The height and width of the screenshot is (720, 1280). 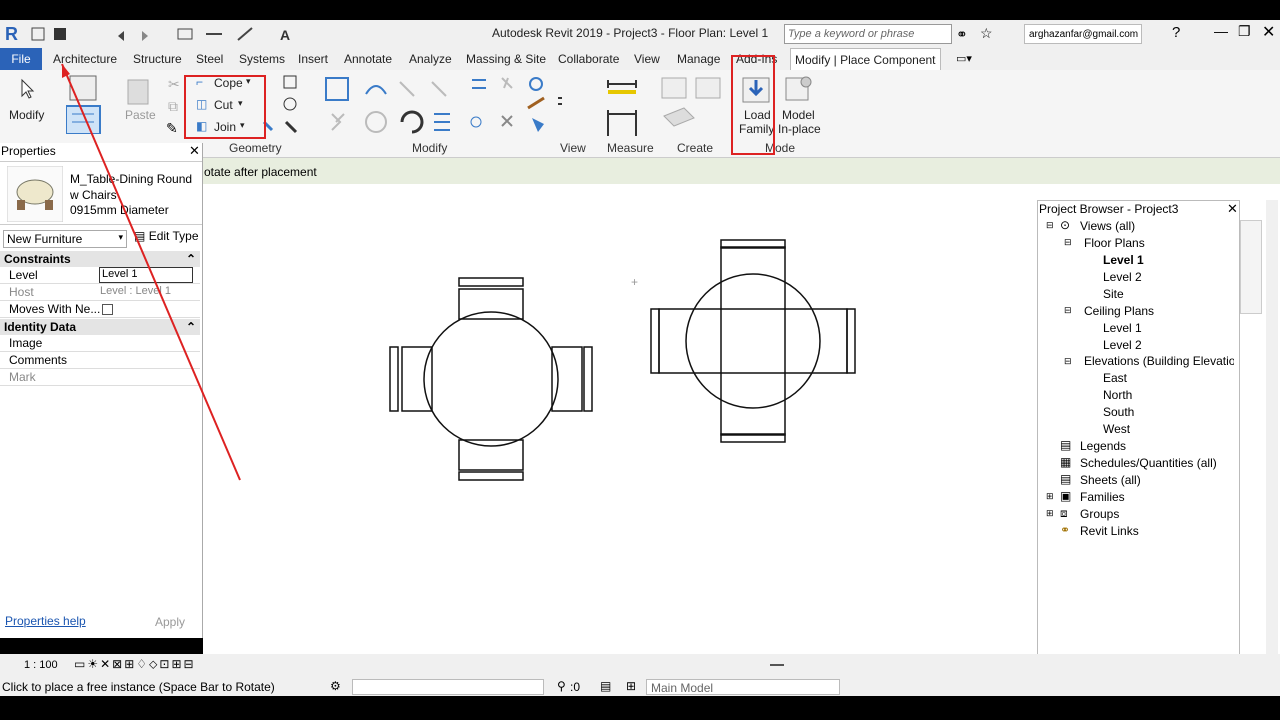 What do you see at coordinates (630, 148) in the screenshot?
I see `panel-measure: Measure` at bounding box center [630, 148].